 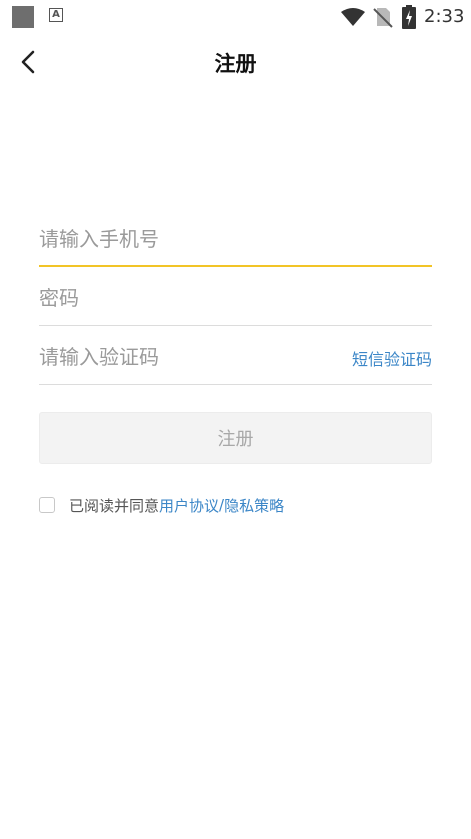 I want to click on user-agreement-link: 用户协议, so click(x=189, y=505).